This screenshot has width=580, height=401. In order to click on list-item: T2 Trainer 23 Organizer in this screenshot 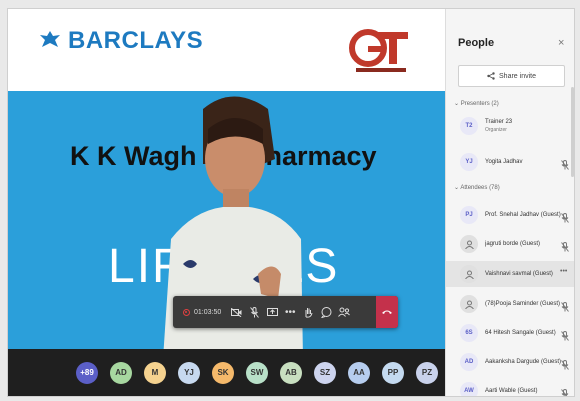, I will do `click(510, 126)`.